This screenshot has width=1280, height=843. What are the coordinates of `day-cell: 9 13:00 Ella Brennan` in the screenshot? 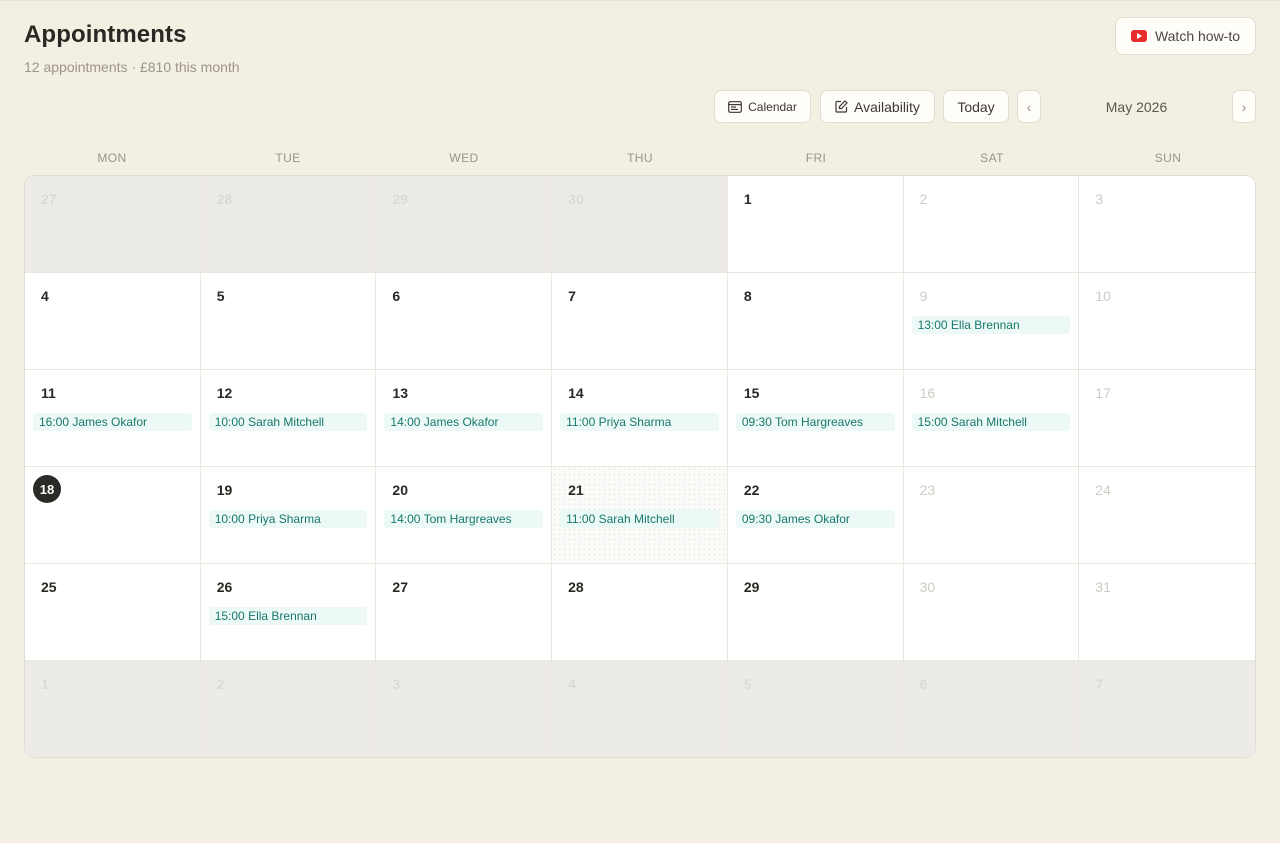 It's located at (991, 321).